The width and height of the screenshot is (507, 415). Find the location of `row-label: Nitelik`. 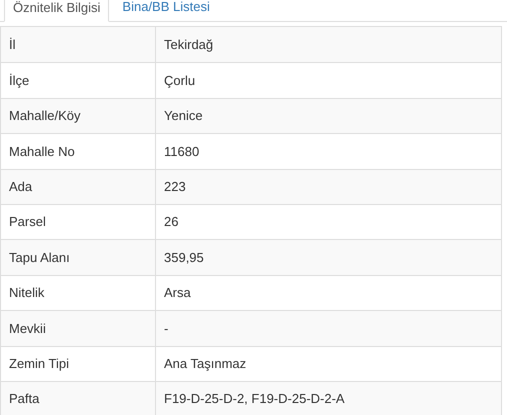

row-label: Nitelik is located at coordinates (26, 293).